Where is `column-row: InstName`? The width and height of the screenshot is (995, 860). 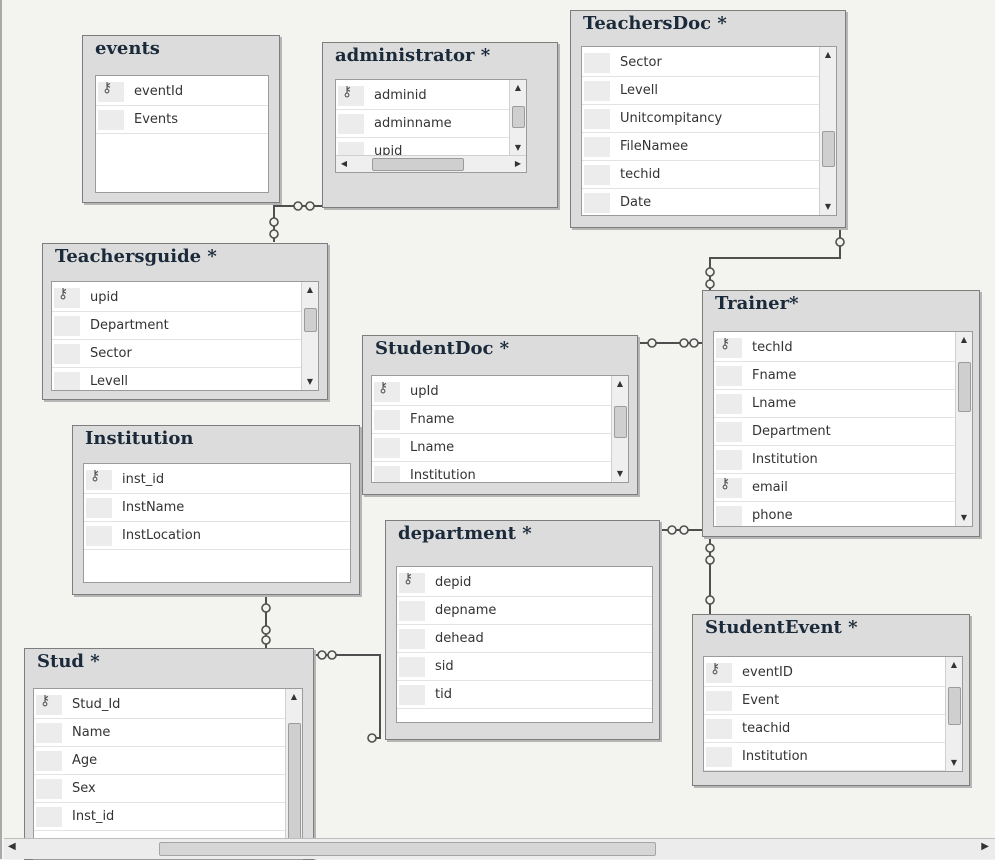 column-row: InstName is located at coordinates (217, 508).